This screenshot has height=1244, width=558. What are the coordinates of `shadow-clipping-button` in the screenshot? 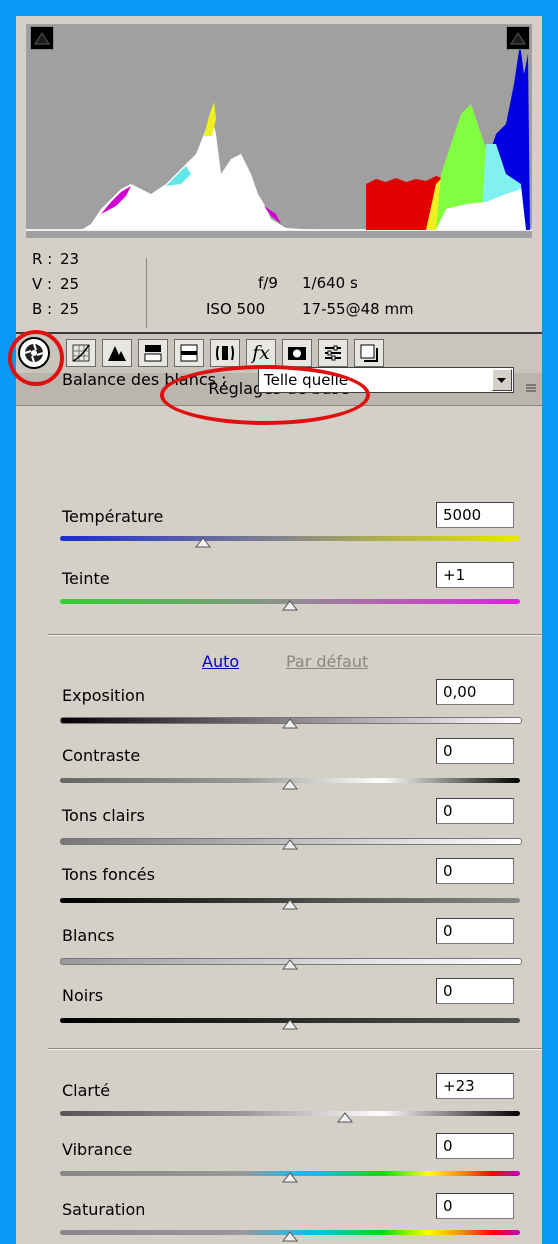 It's located at (42, 38).